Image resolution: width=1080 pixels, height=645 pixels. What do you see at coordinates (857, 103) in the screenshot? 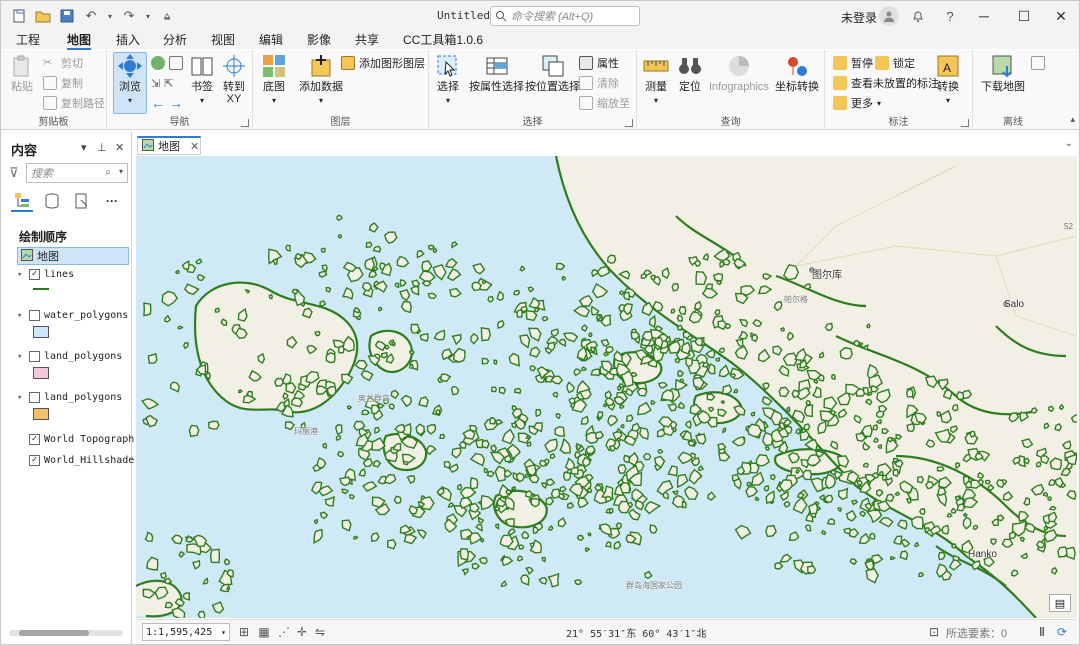
I see `more-labeling-button: 更多 ▾` at bounding box center [857, 103].